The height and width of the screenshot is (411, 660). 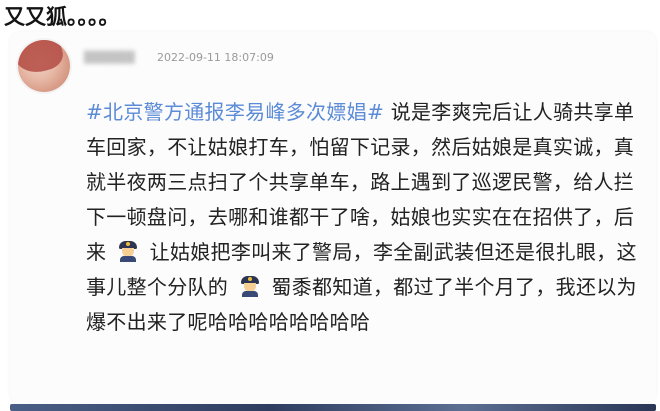 What do you see at coordinates (44, 66) in the screenshot?
I see `user-avatar` at bounding box center [44, 66].